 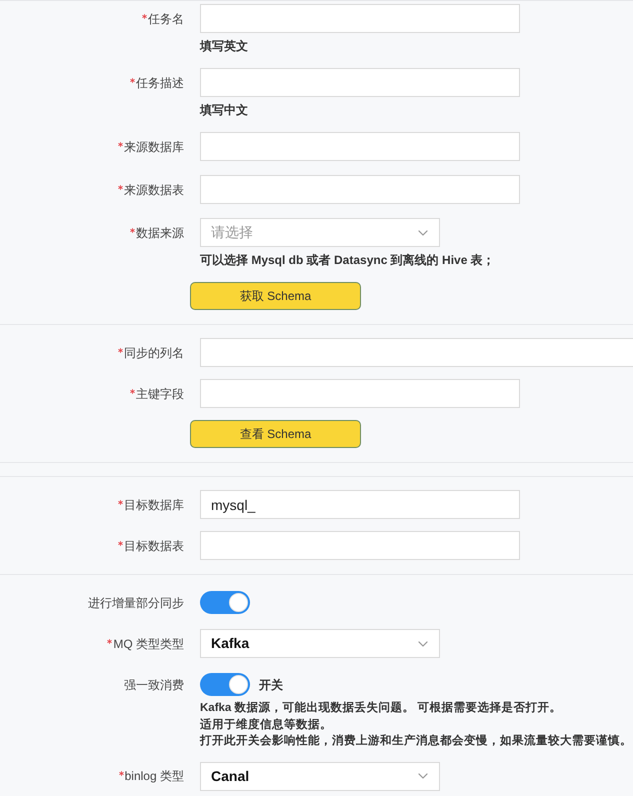 What do you see at coordinates (154, 776) in the screenshot?
I see `field-label: binlog 类型` at bounding box center [154, 776].